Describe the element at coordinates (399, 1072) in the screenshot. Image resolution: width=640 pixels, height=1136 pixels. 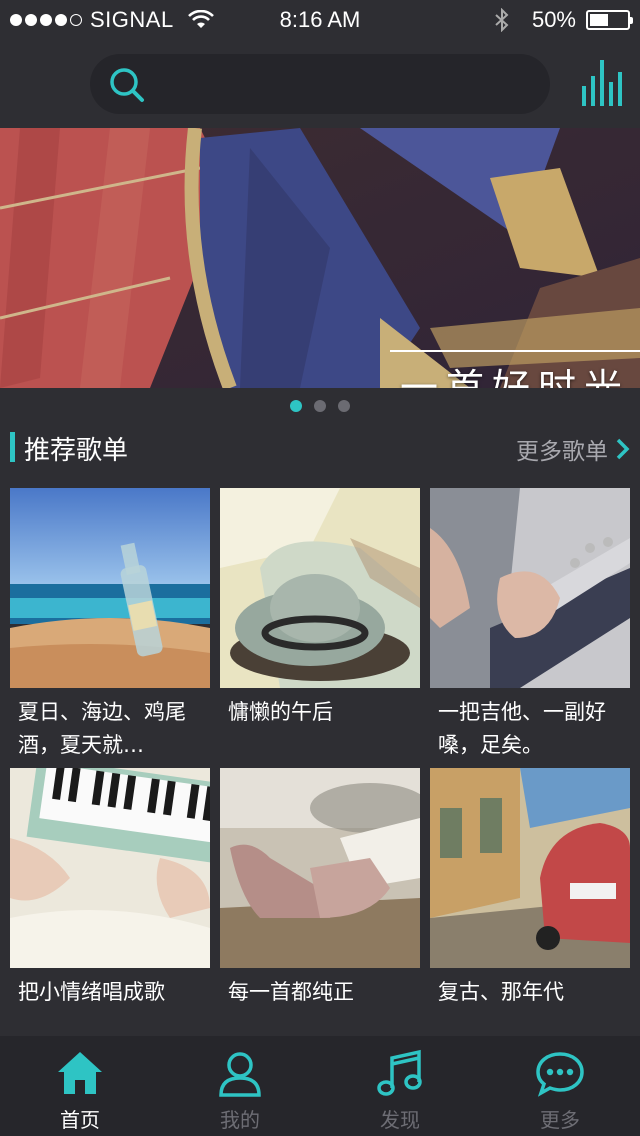
I see `music-note-icon` at that location.